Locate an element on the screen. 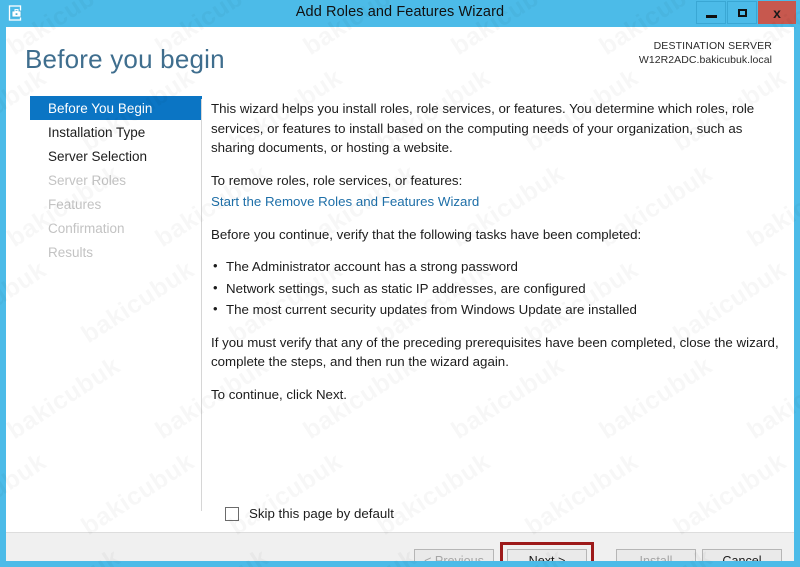 The image size is (800, 567). footer-button-group: < Previous Next > Install Cancel is located at coordinates (598, 551).